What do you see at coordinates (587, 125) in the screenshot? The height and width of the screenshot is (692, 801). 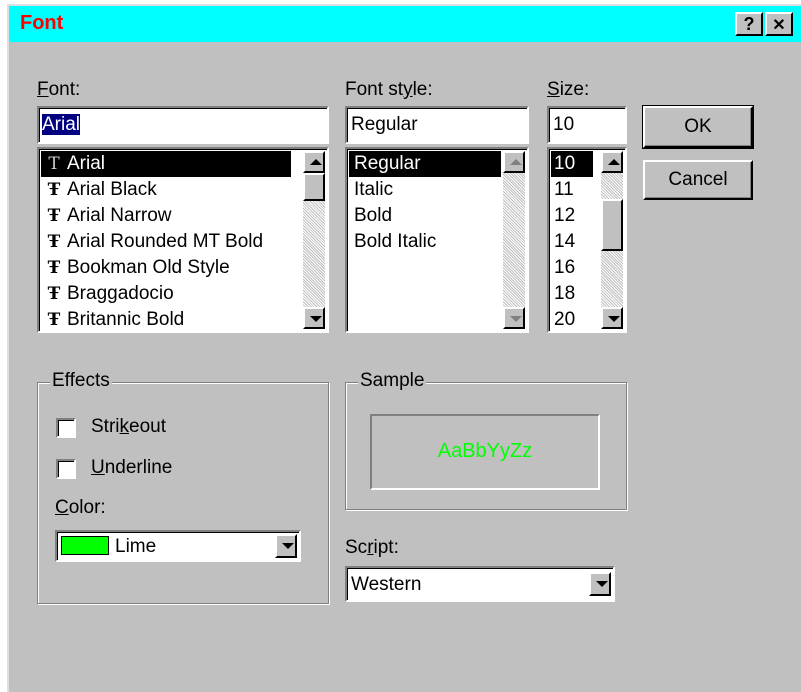 I see `size-input: 10` at bounding box center [587, 125].